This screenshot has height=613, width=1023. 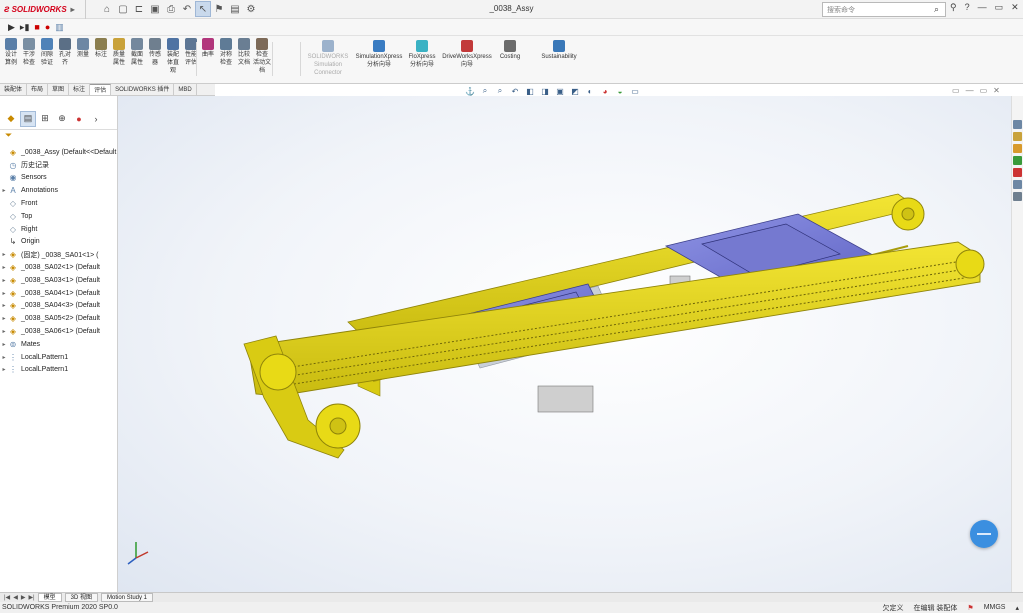 What do you see at coordinates (485, 91) in the screenshot?
I see `zoom-area-icon: ⌕` at bounding box center [485, 91].